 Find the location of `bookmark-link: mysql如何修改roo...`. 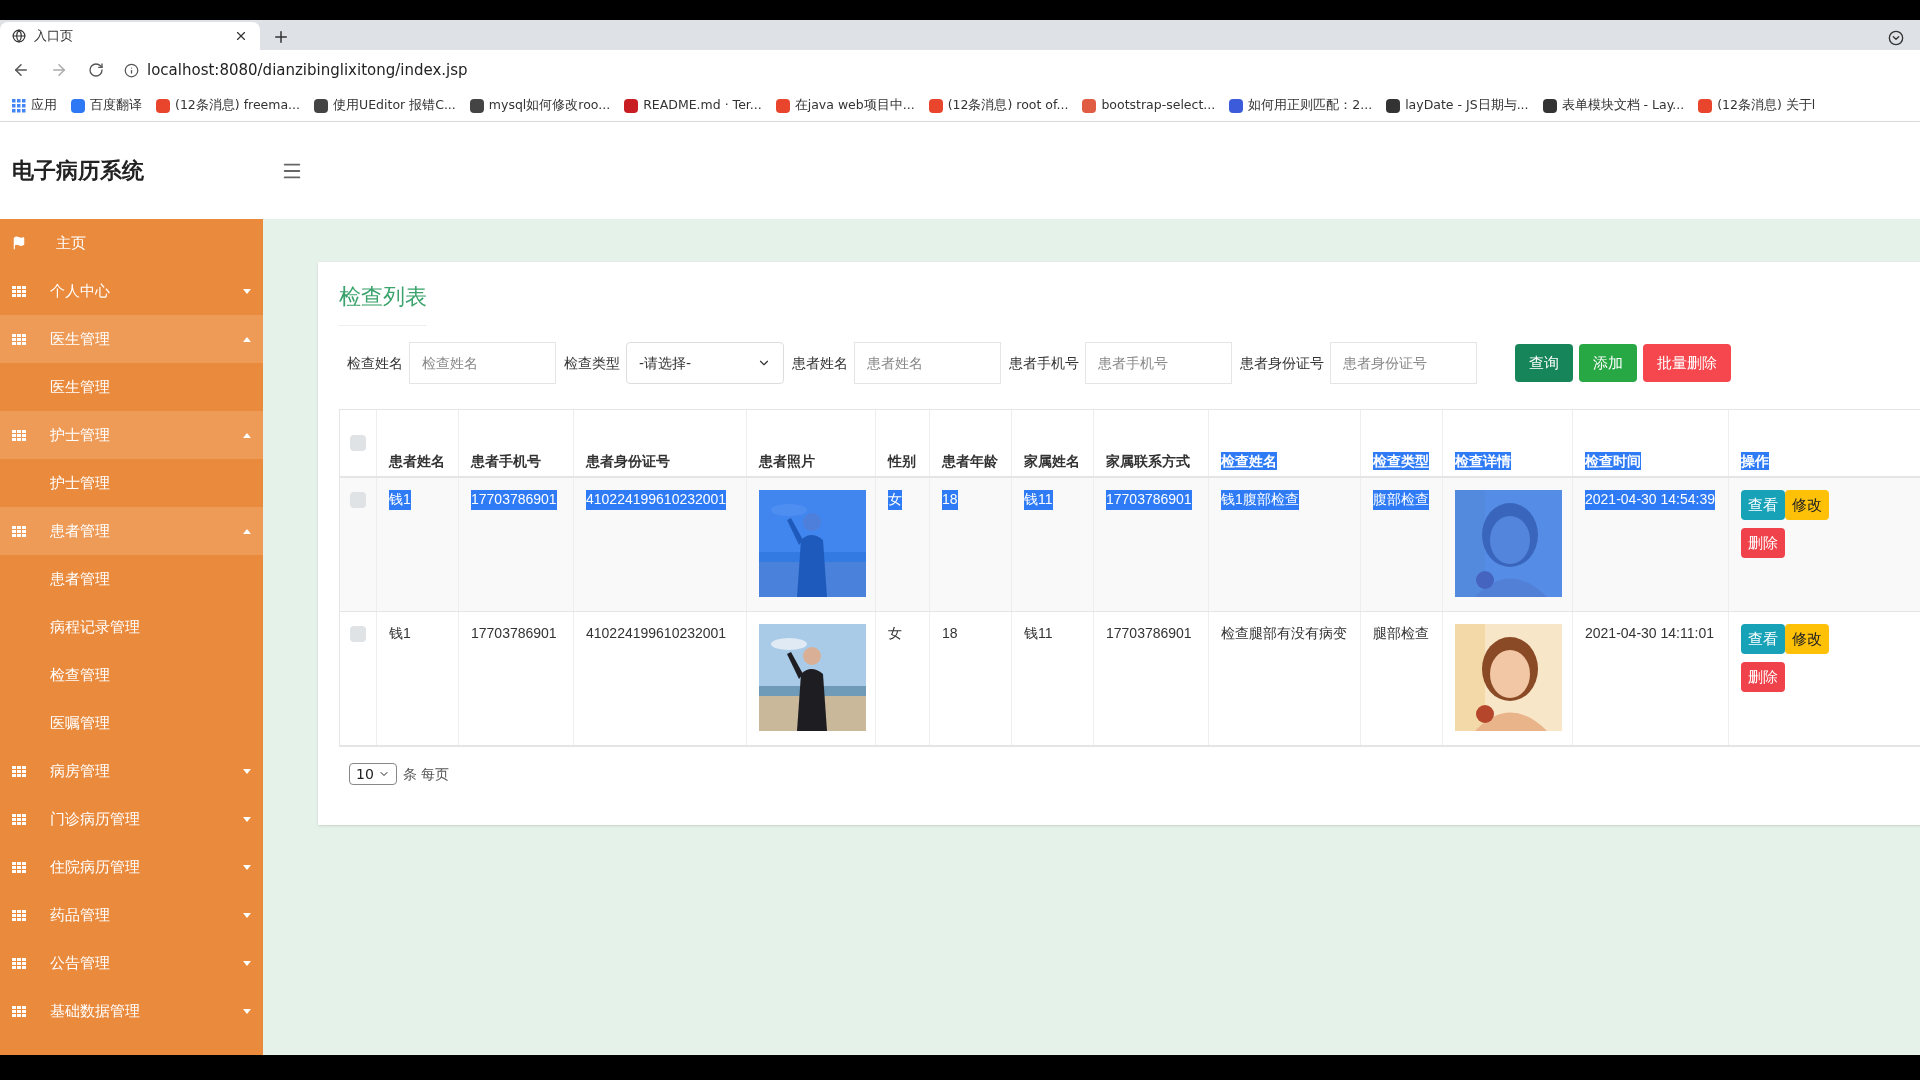

bookmark-link: mysql如何修改roo... is located at coordinates (549, 105).